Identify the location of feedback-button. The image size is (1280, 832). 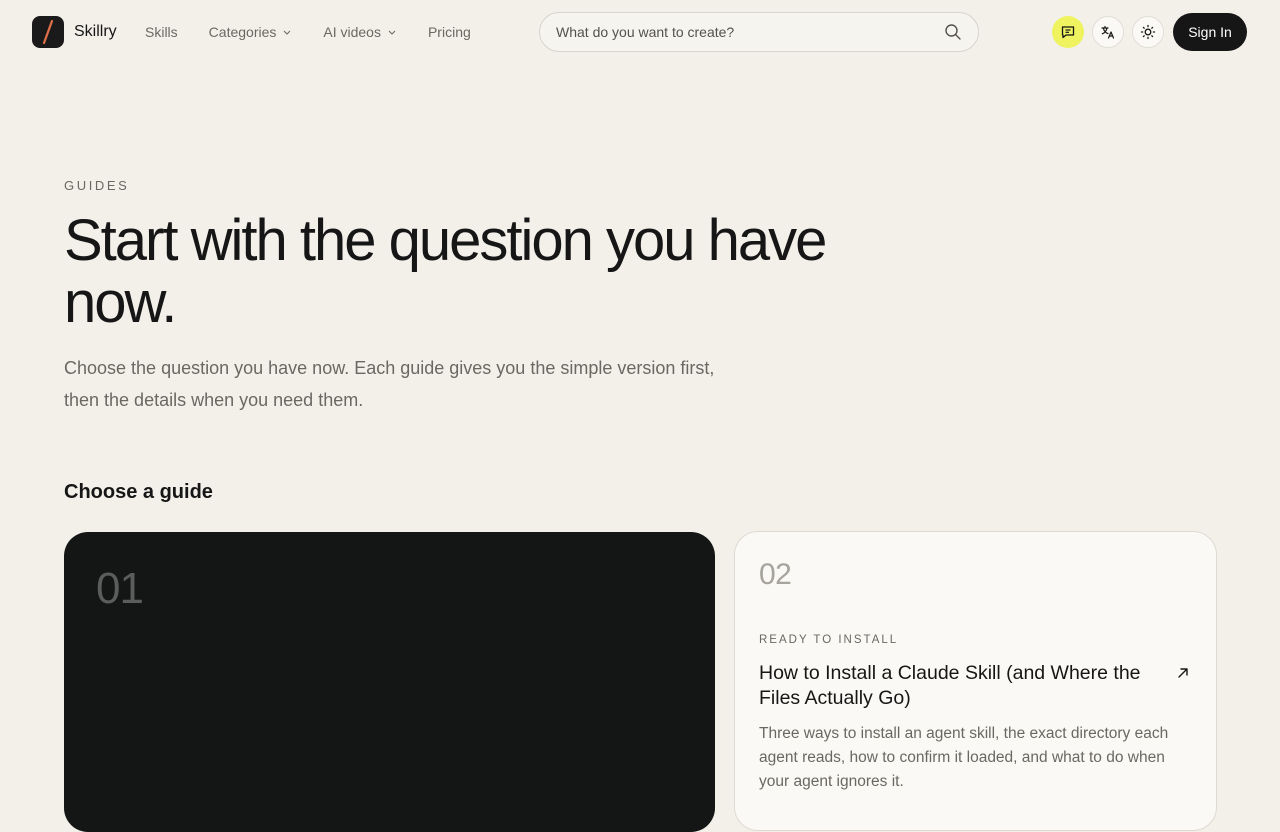
(1068, 32).